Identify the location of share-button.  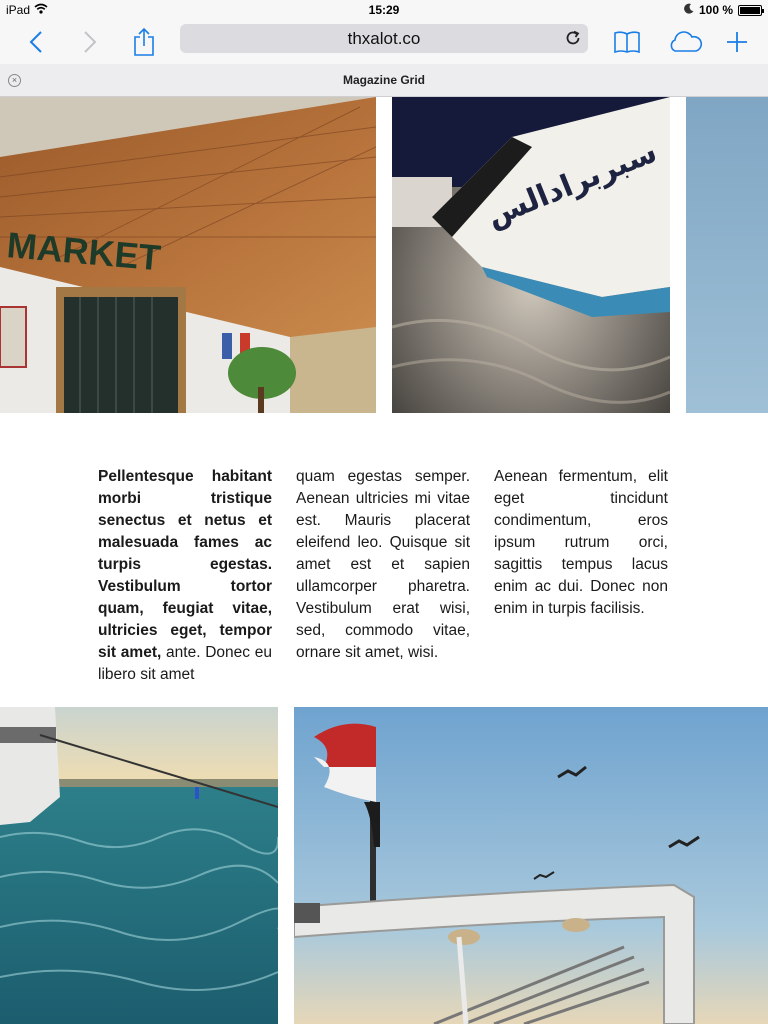
(144, 42).